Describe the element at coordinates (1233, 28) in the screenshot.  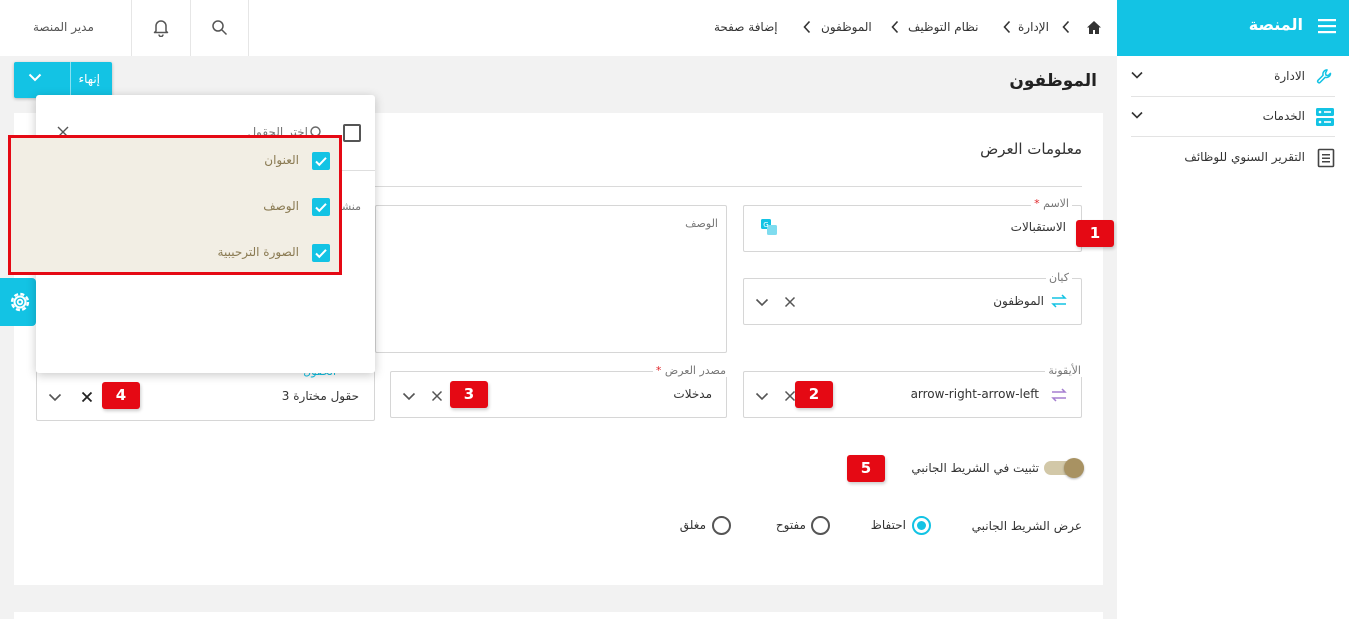
I see `sidebar-header: المنصة` at that location.